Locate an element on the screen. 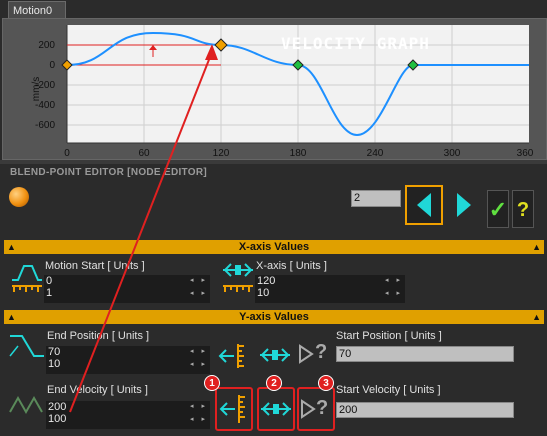 This screenshot has width=547, height=436. y-axis-section-title: Y-axis Values is located at coordinates (274, 317).